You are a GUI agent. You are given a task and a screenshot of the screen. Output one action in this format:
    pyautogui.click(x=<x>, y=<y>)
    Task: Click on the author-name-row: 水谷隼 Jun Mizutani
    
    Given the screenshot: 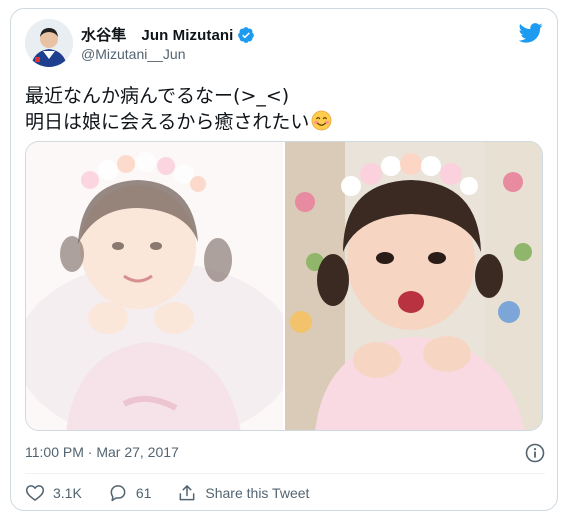 What is the action you would take?
    pyautogui.click(x=168, y=34)
    